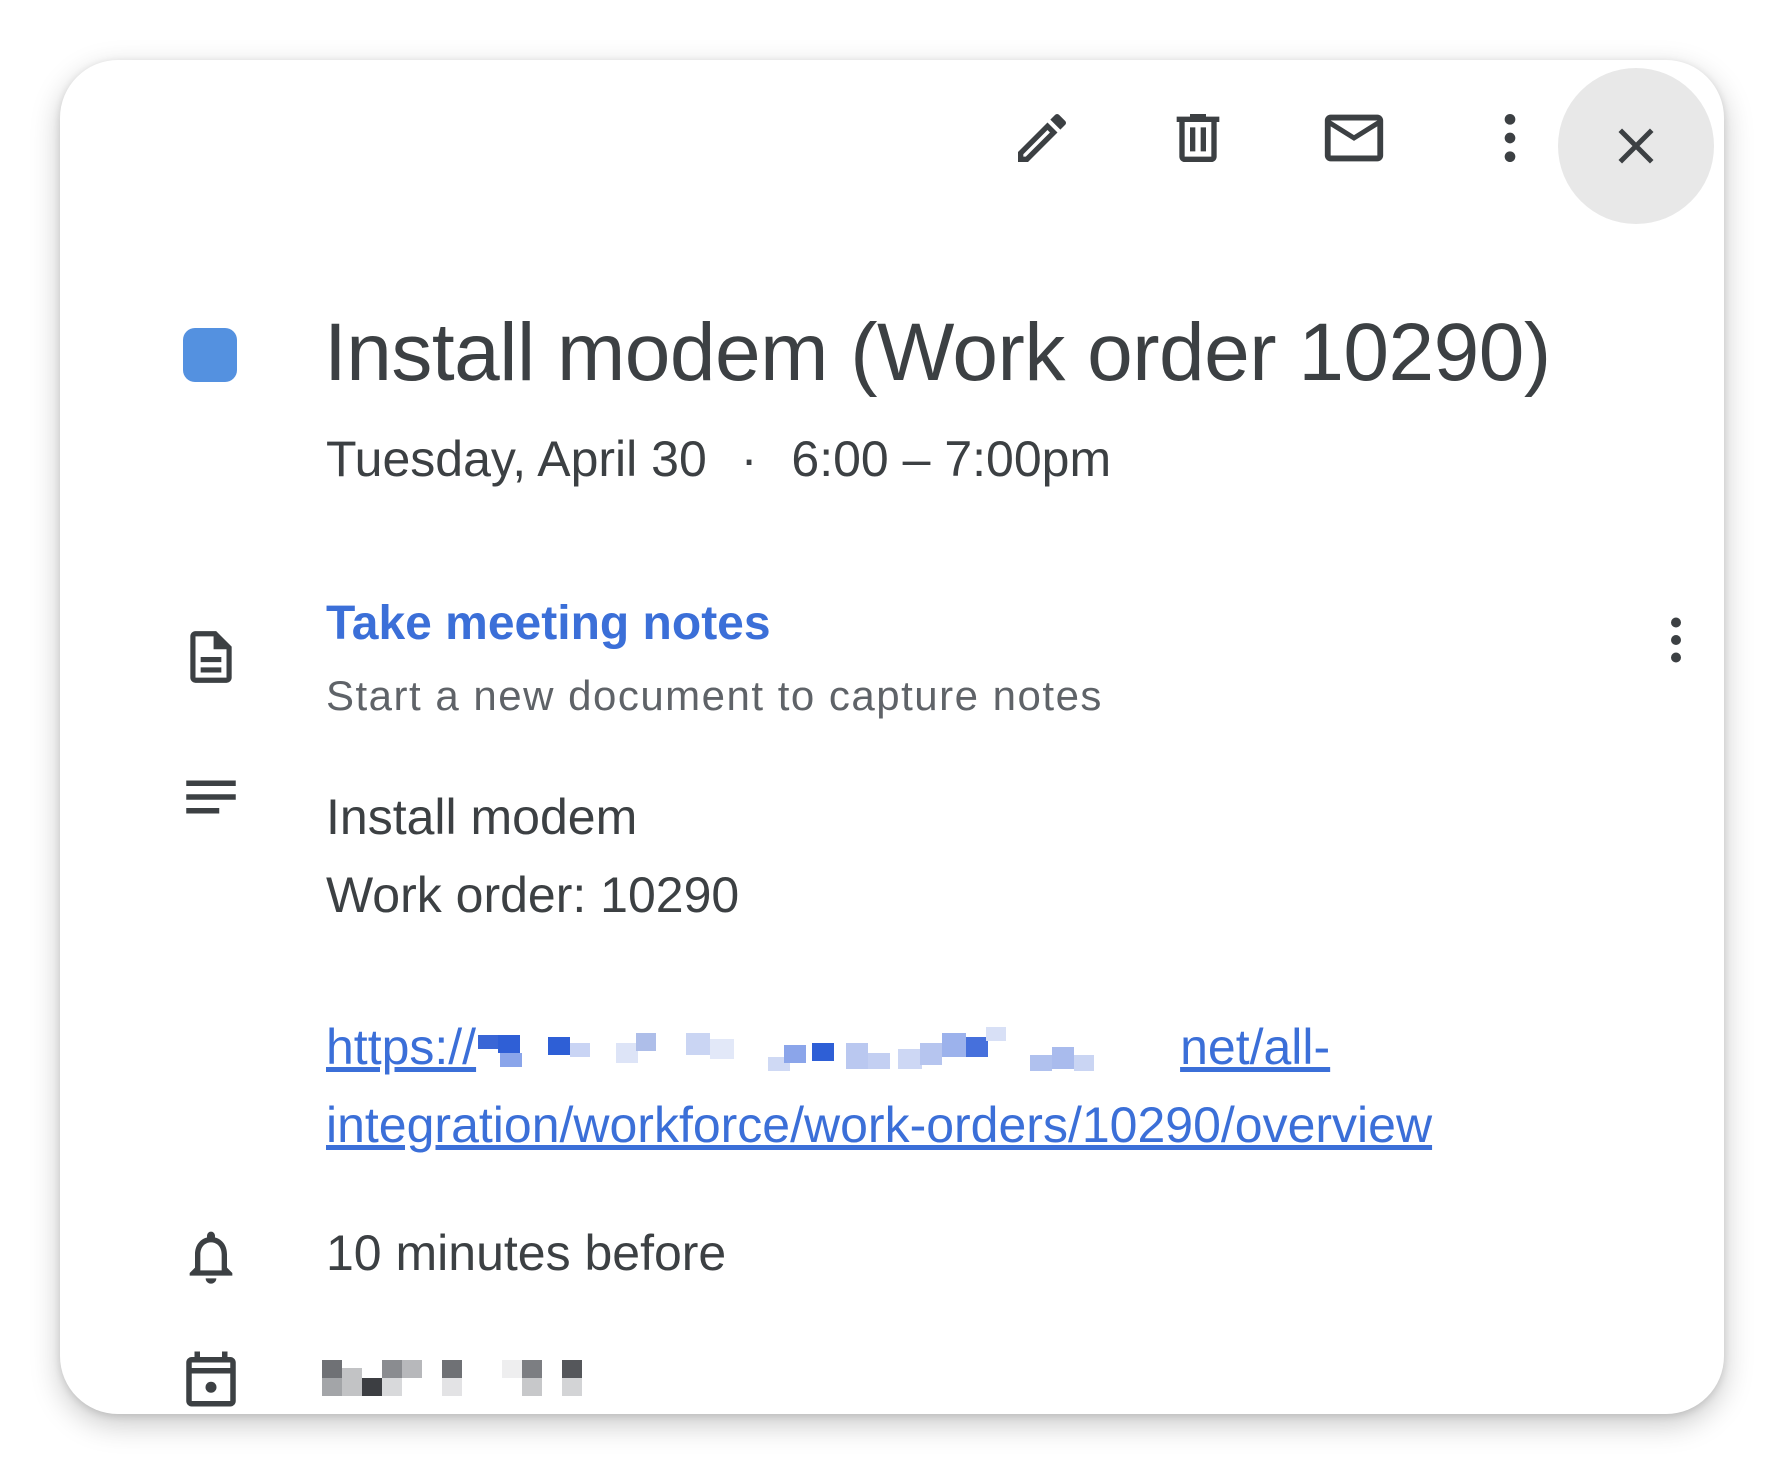 This screenshot has height=1474, width=1784. I want to click on notes-row-icon, so click(211, 657).